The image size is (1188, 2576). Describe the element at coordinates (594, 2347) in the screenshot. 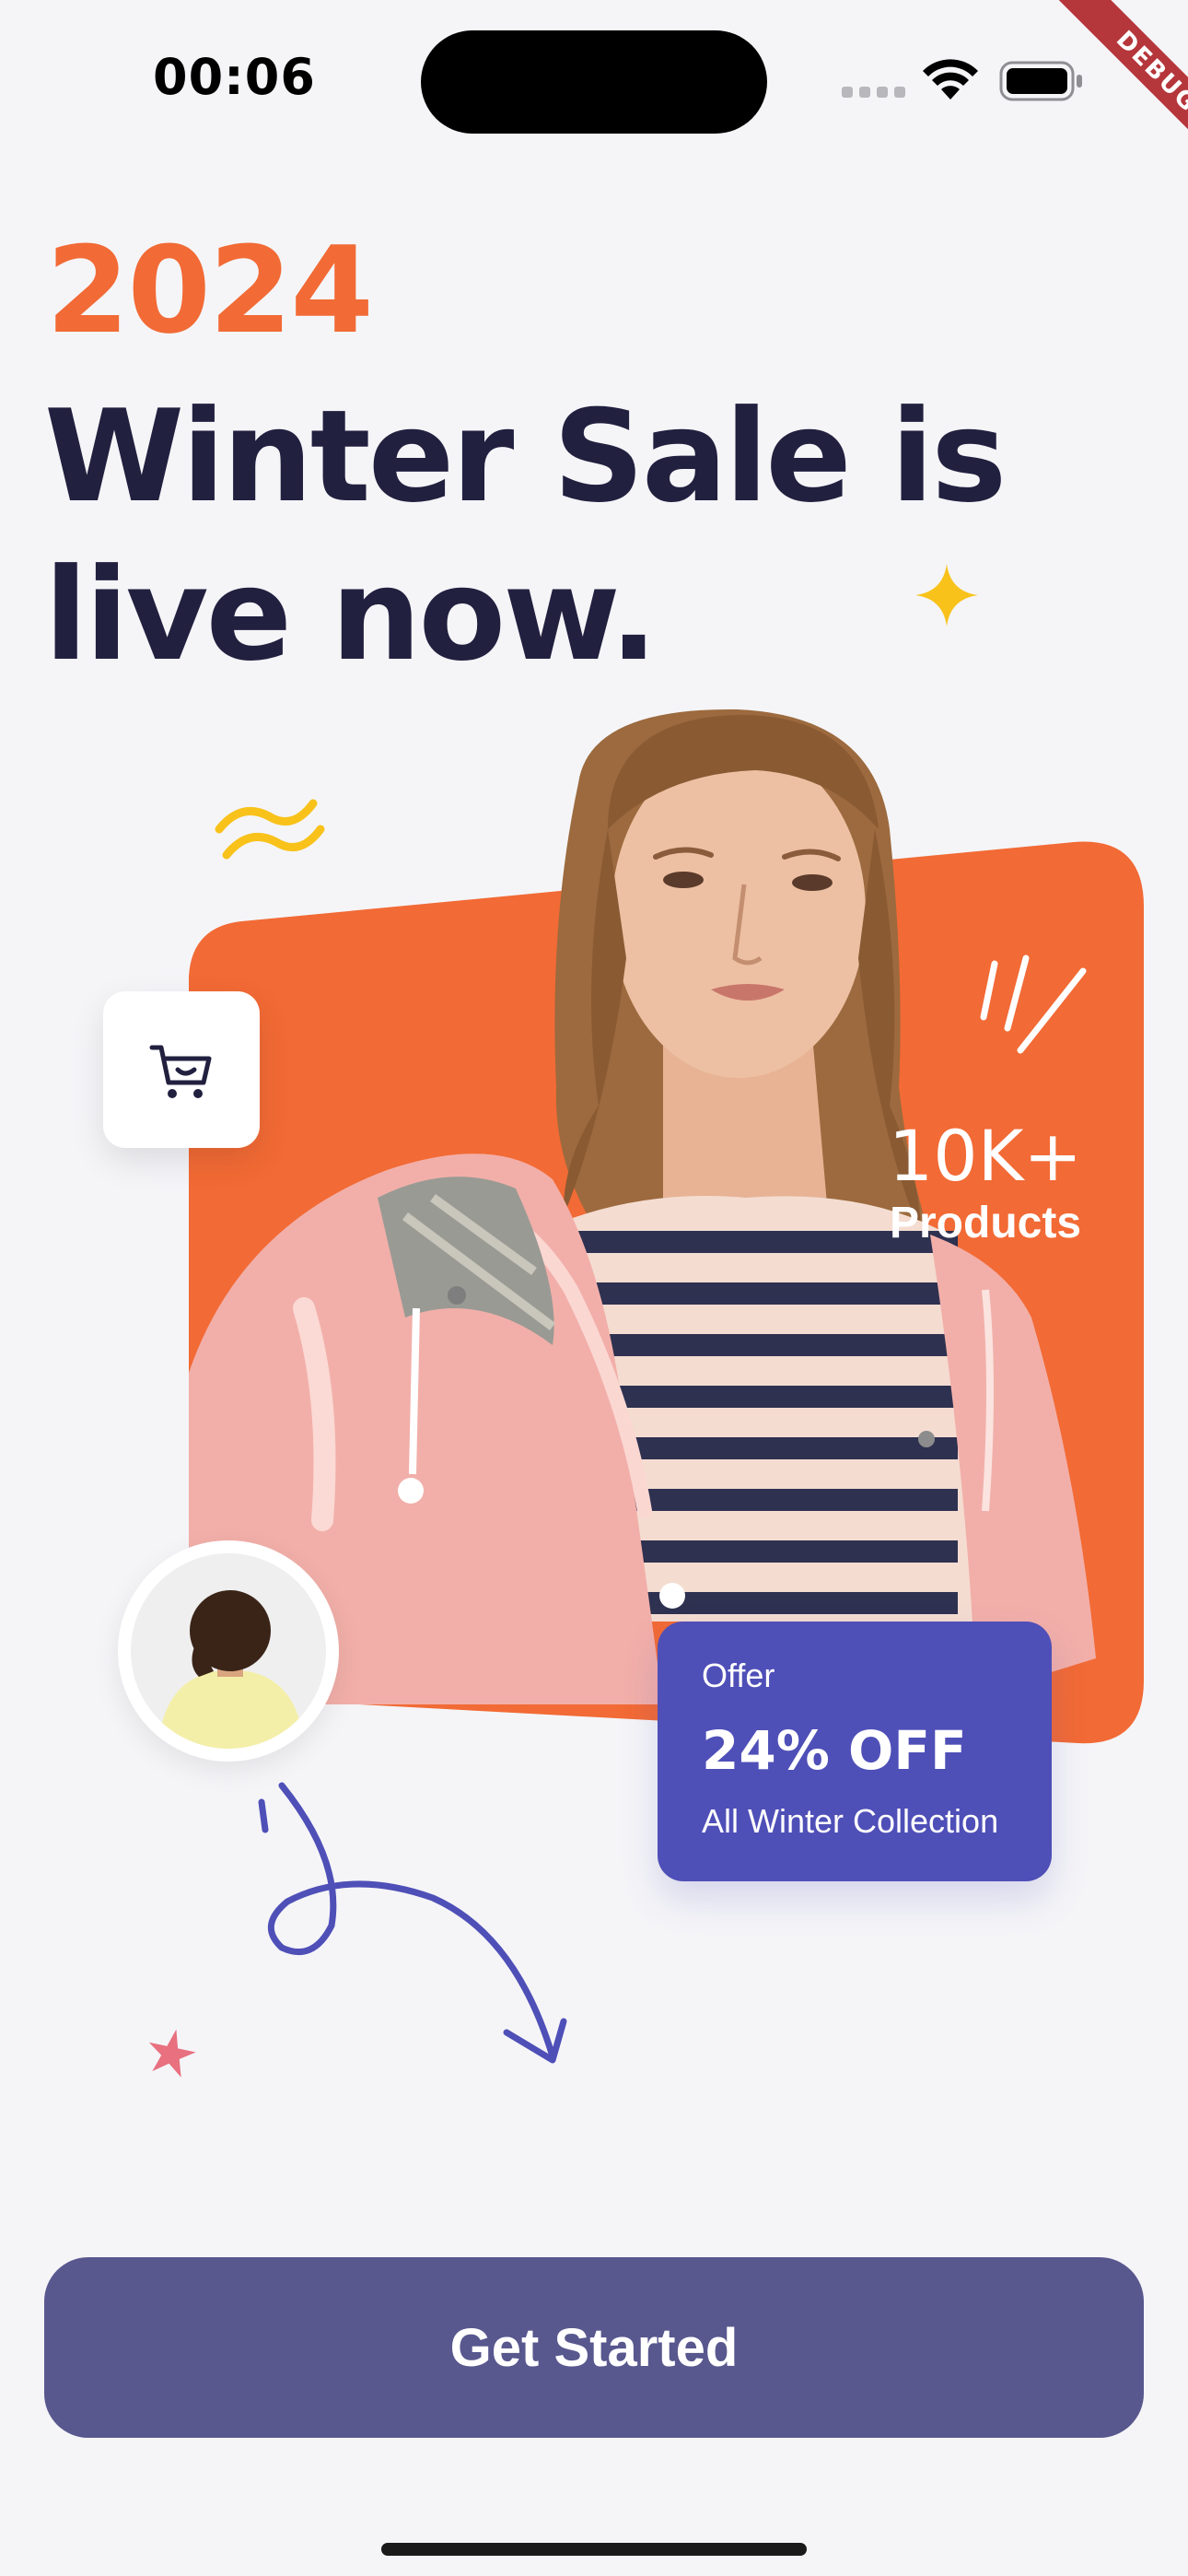

I see `get-started-button: Get Started` at that location.